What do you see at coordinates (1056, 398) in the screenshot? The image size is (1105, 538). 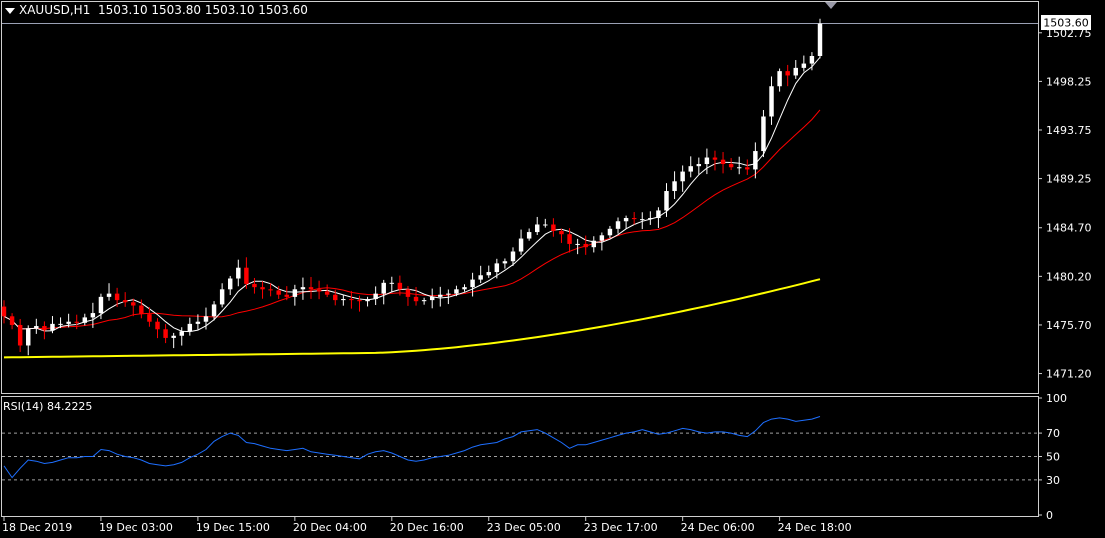 I see `rsi-tick-label: 100` at bounding box center [1056, 398].